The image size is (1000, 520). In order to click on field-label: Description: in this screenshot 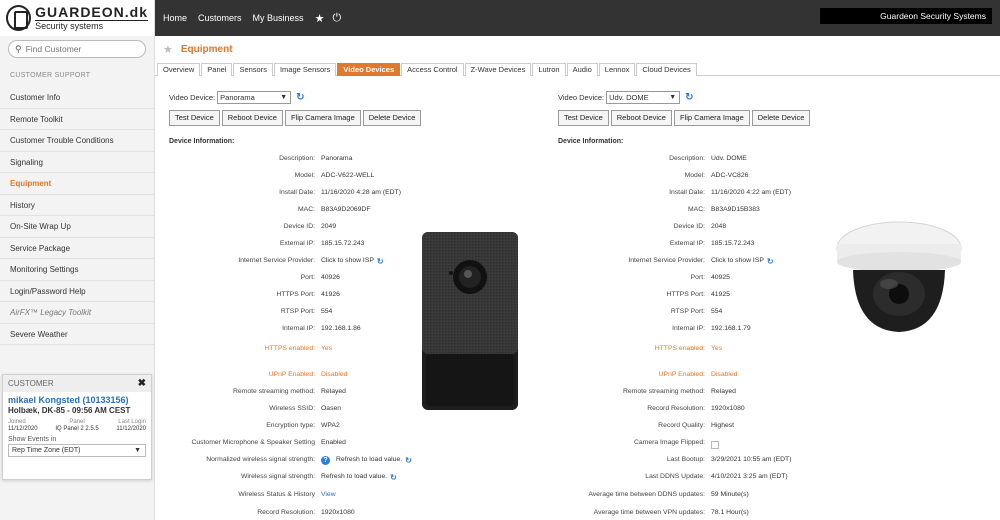, I will do `click(297, 158)`.